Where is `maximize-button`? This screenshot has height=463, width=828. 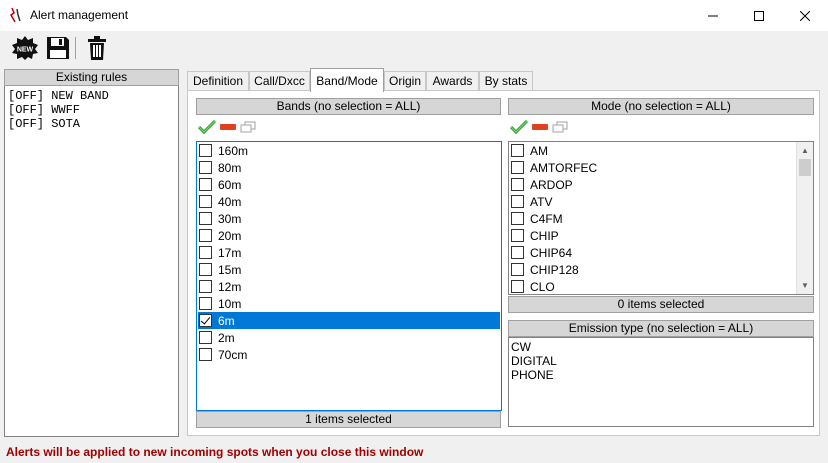 maximize-button is located at coordinates (759, 15).